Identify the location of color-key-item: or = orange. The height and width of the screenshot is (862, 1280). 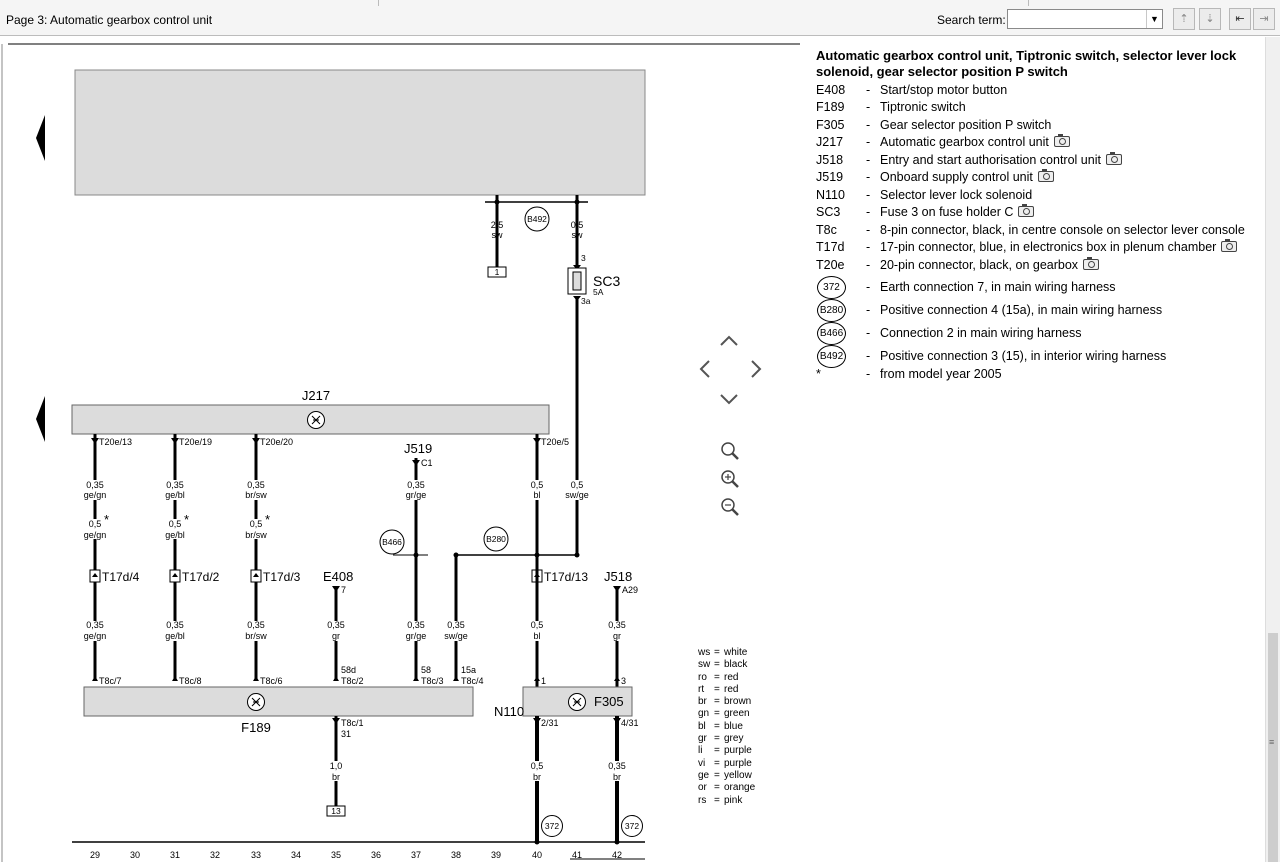
(726, 788).